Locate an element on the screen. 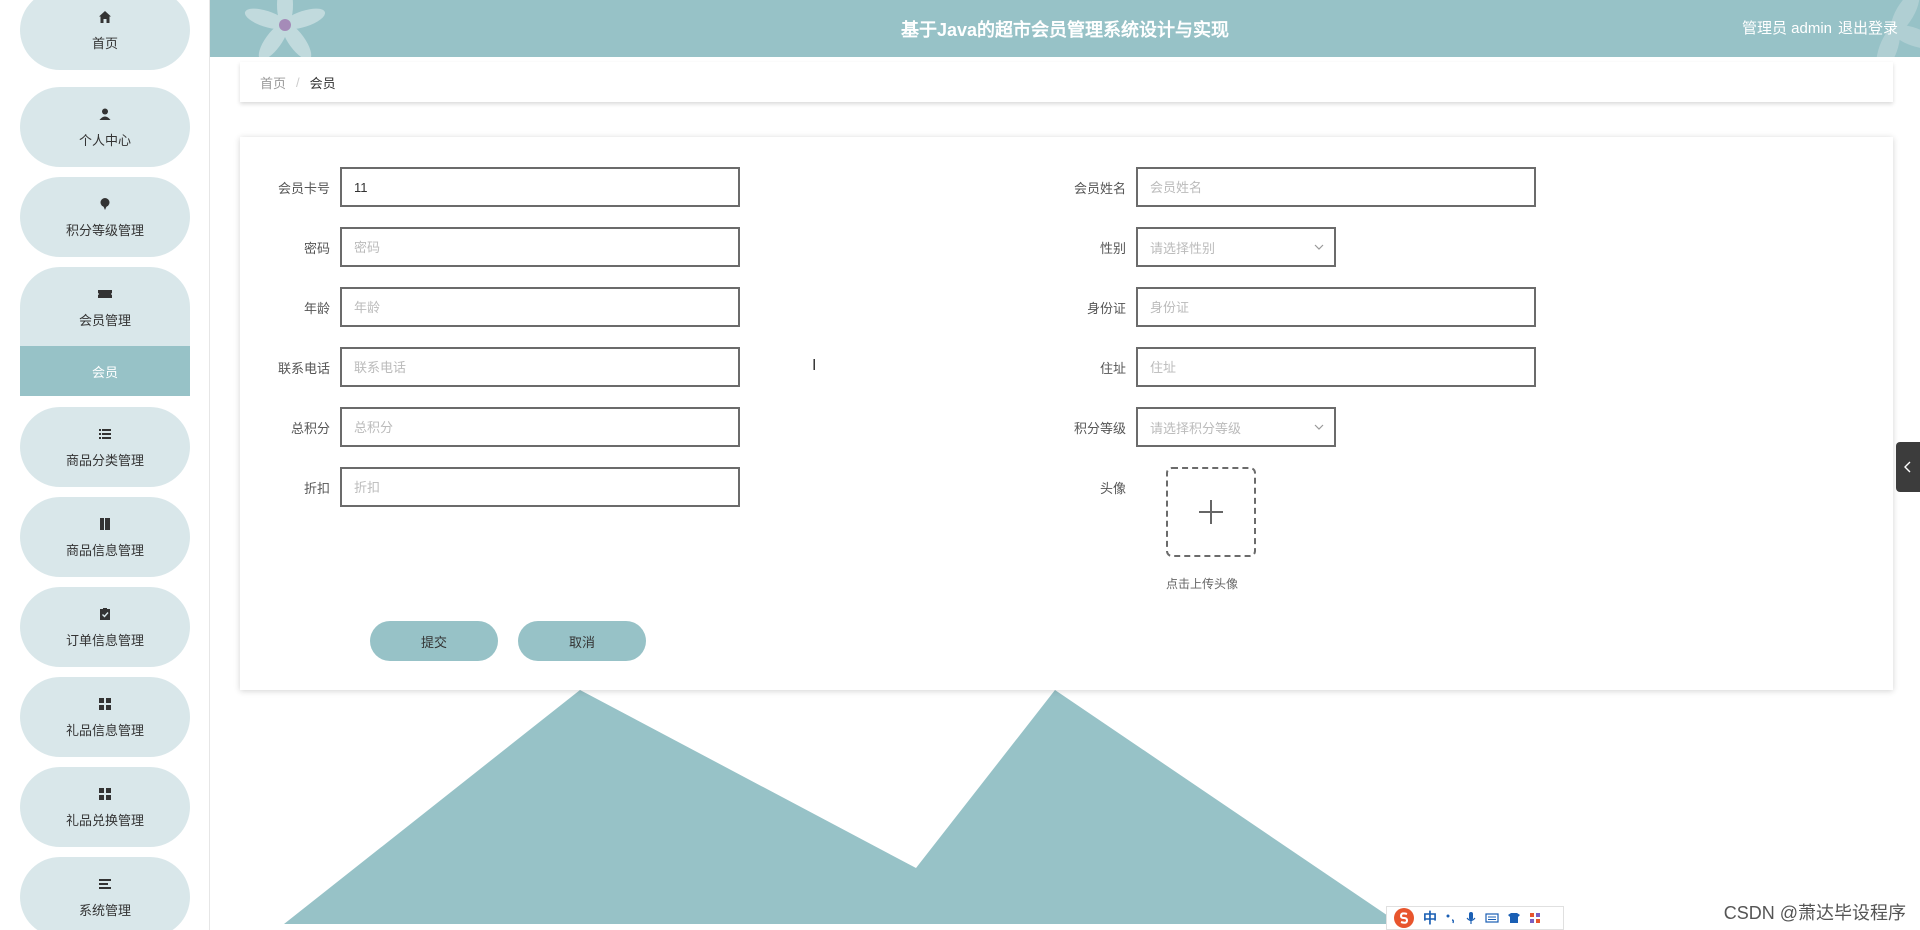 The width and height of the screenshot is (1920, 930). ime-toolbar: 中 is located at coordinates (1475, 918).